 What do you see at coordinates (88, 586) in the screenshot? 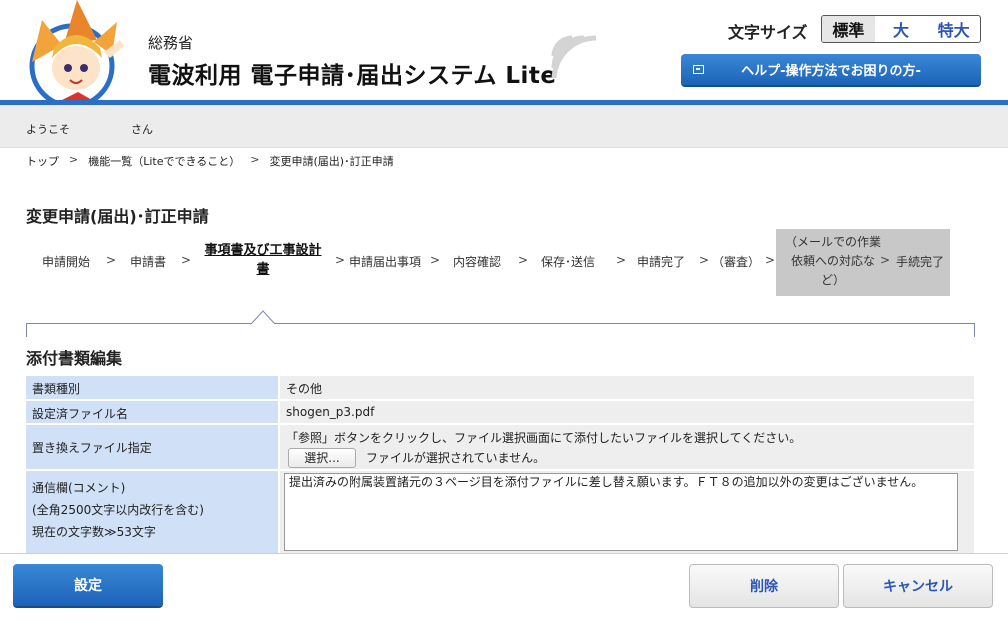
I see `set-button: 設定` at bounding box center [88, 586].